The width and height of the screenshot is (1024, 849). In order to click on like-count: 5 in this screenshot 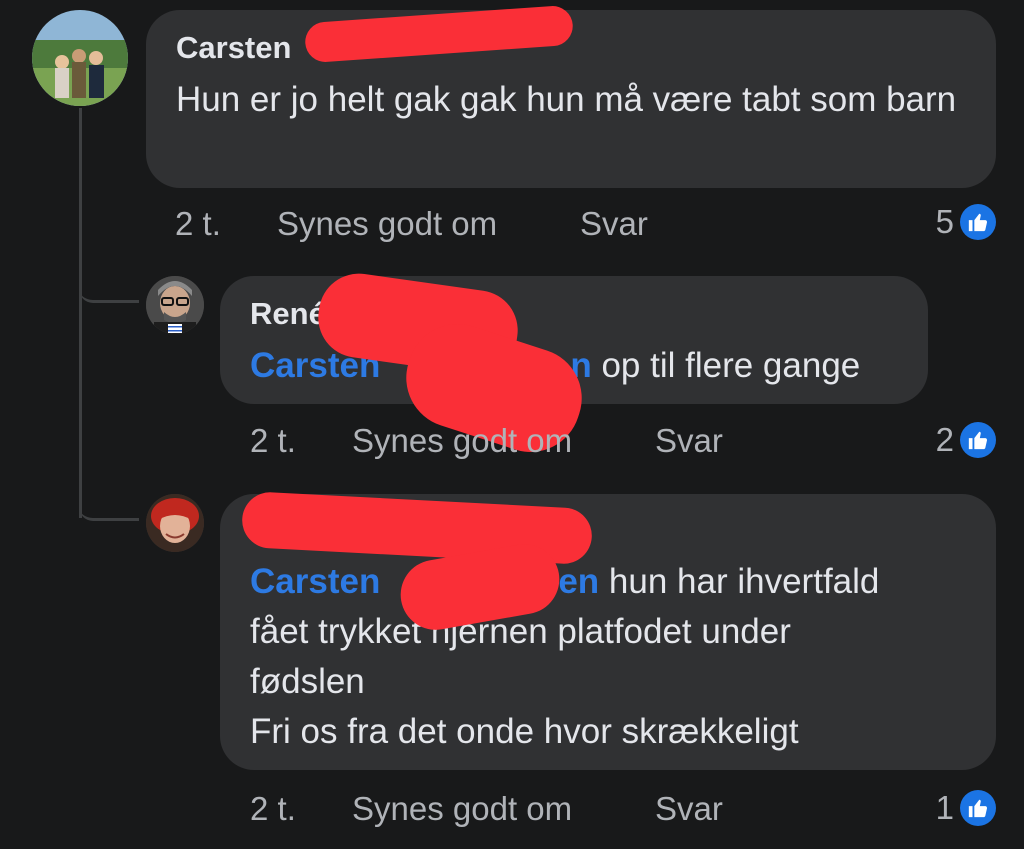, I will do `click(966, 222)`.